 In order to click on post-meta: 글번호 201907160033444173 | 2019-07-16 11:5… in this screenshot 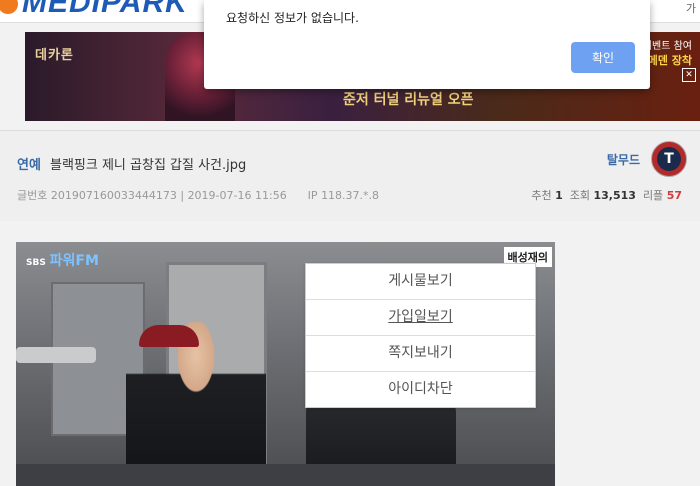, I will do `click(198, 195)`.